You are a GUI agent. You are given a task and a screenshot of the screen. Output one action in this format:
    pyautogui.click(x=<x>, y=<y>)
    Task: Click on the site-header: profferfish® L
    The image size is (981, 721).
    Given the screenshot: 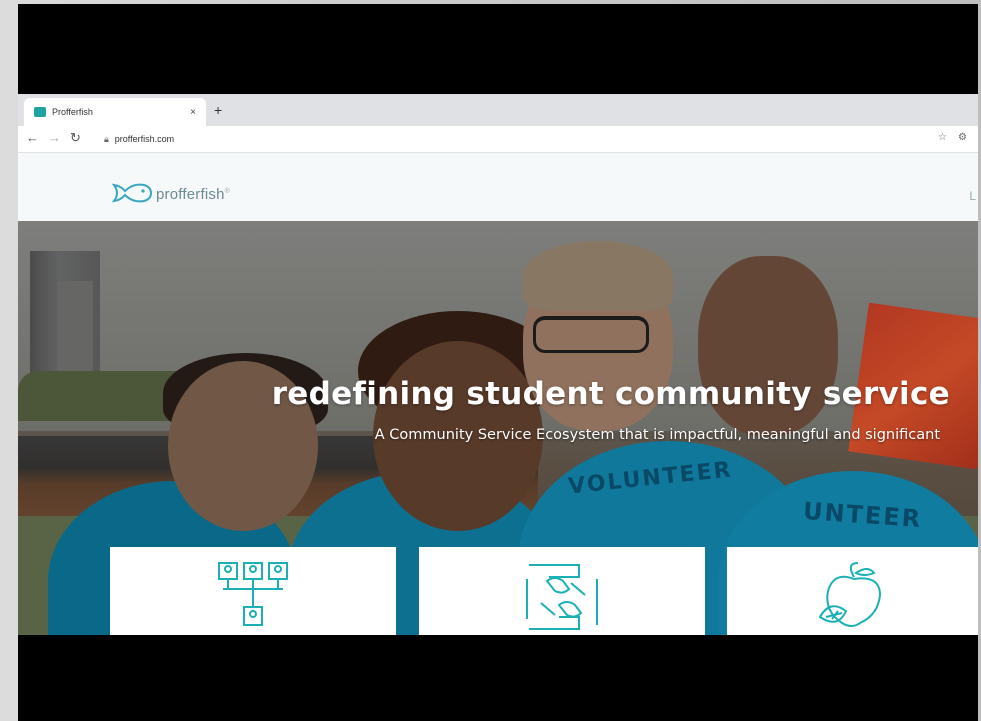 What is the action you would take?
    pyautogui.click(x=498, y=187)
    